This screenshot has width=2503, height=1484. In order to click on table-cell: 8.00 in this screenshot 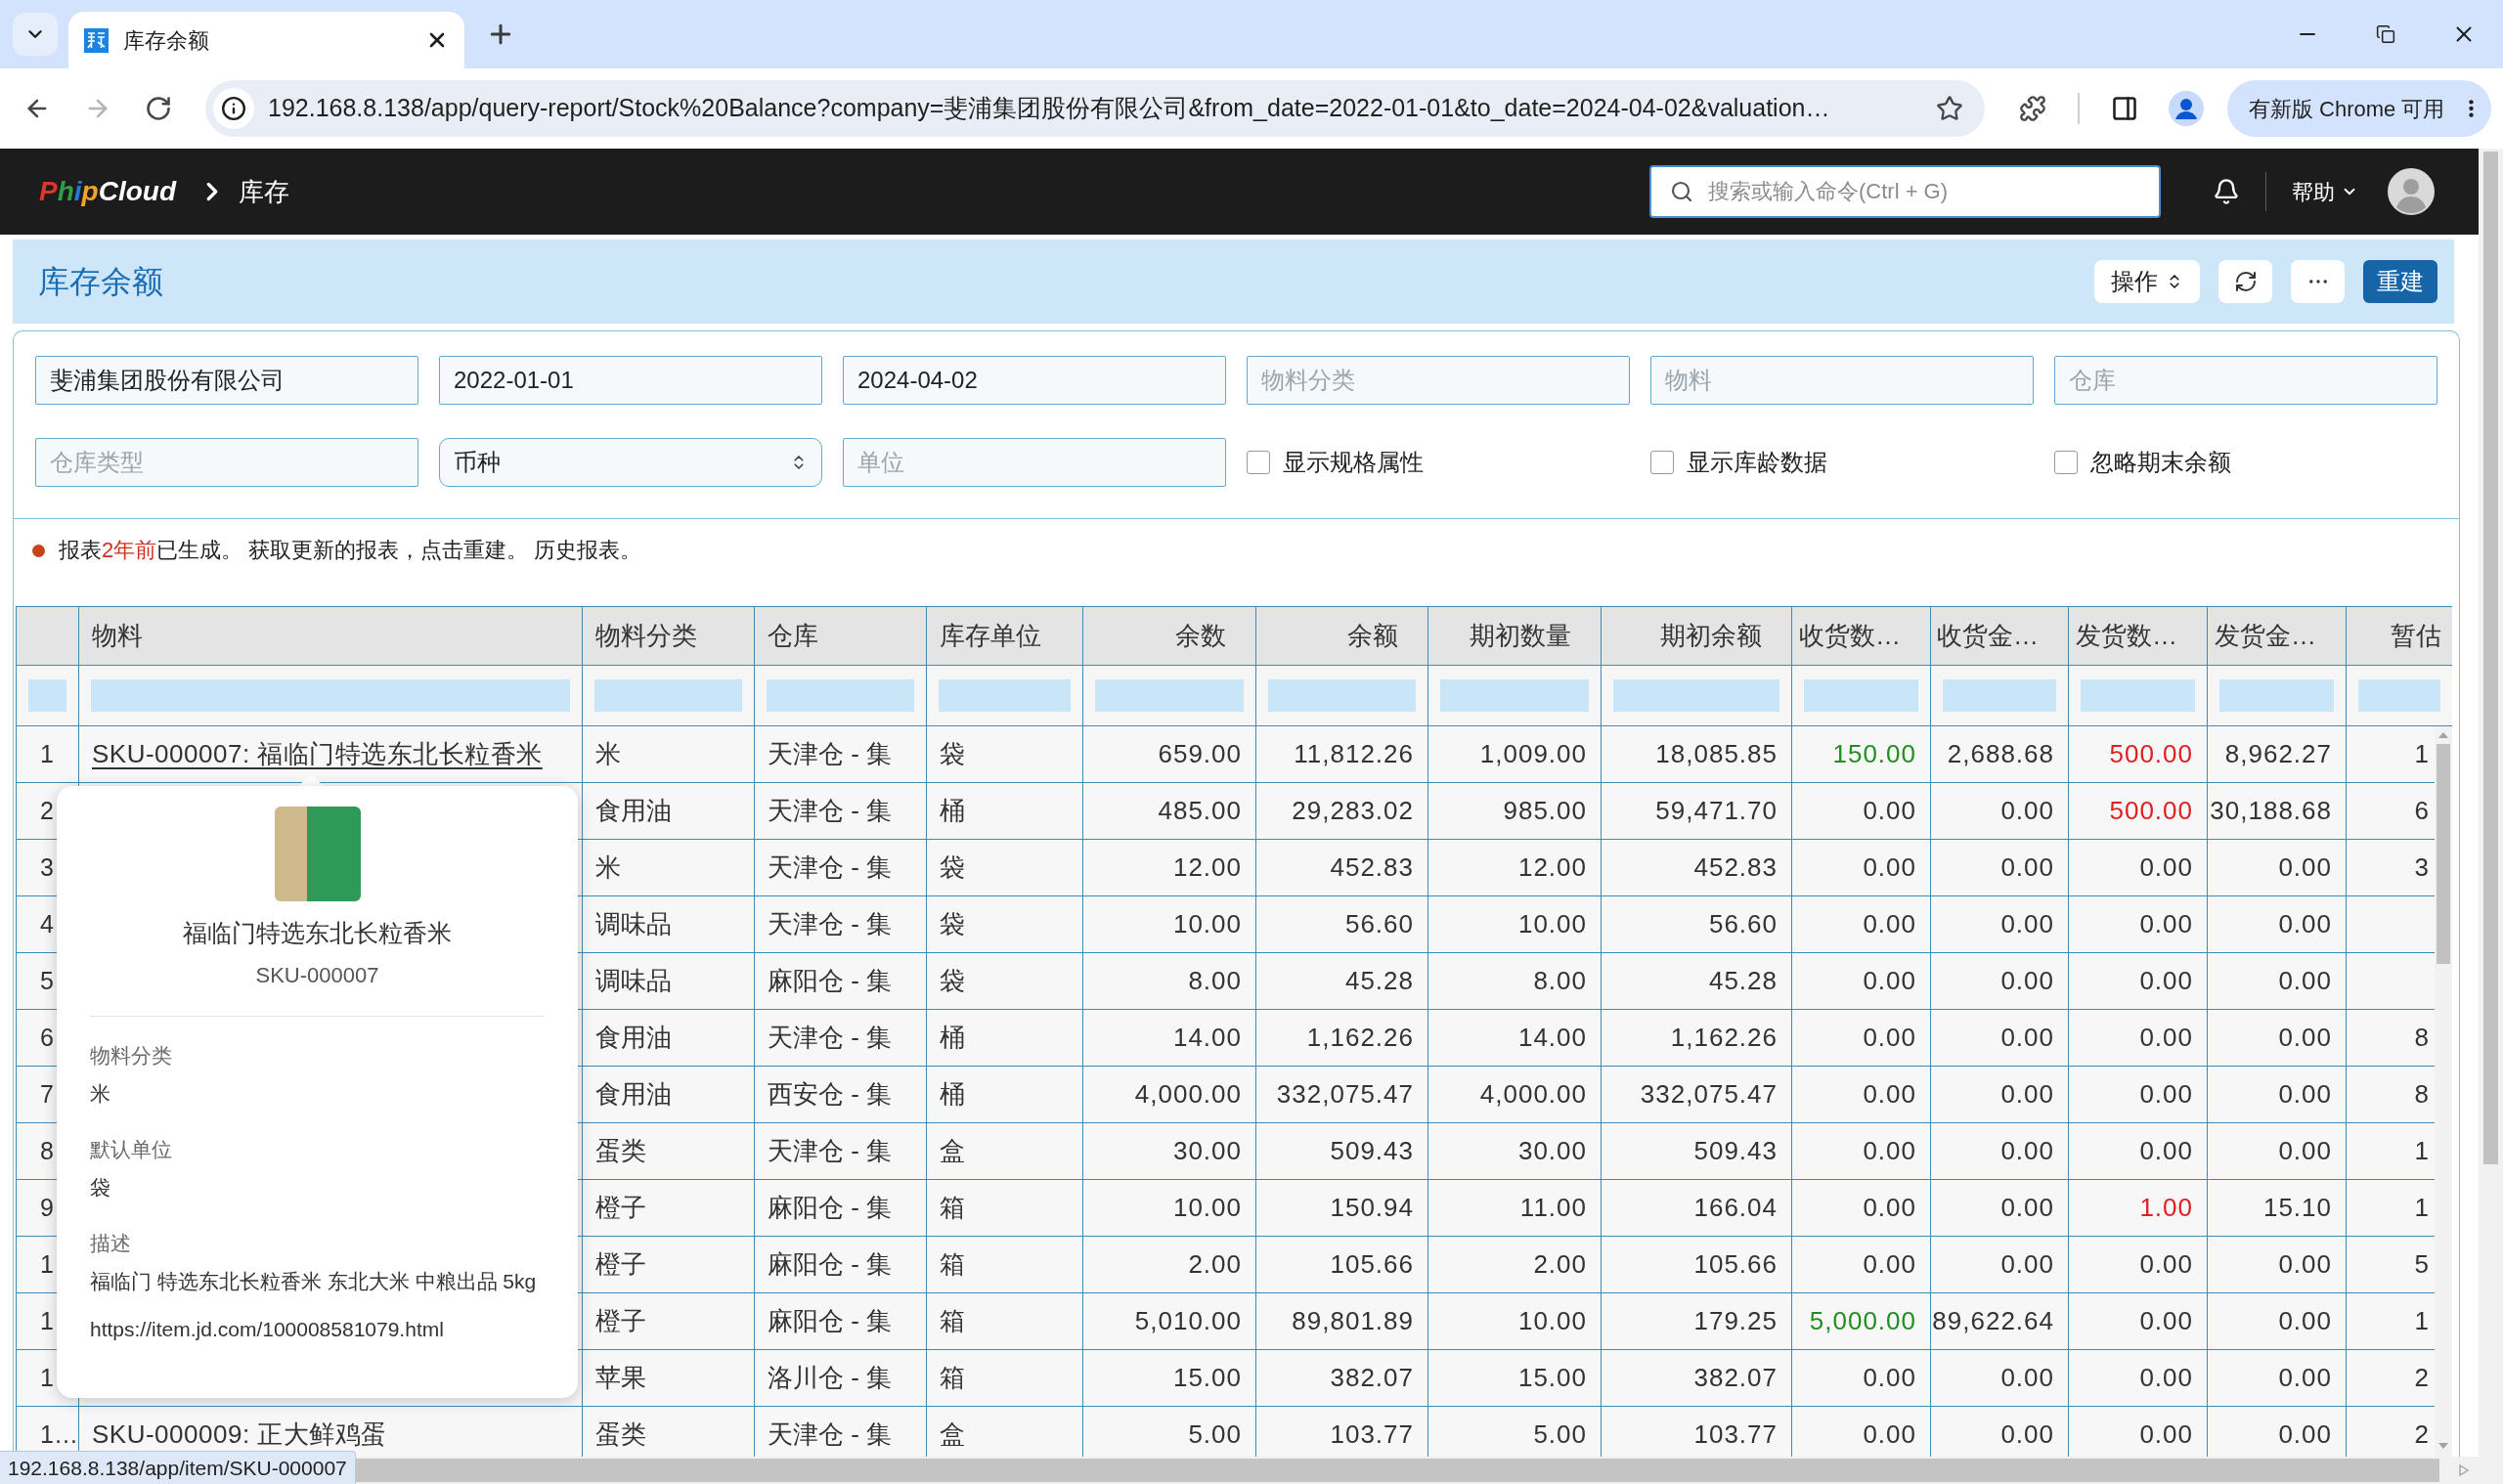, I will do `click(1515, 981)`.